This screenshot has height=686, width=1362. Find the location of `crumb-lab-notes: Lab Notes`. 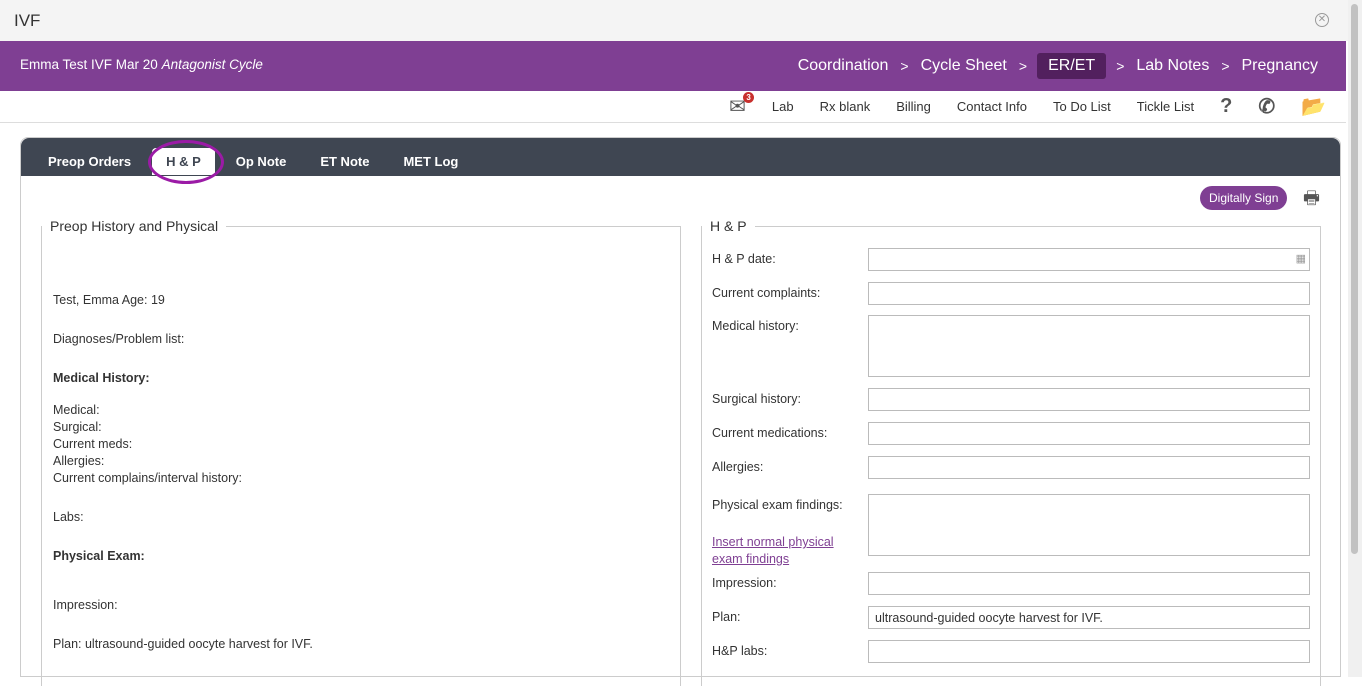

crumb-lab-notes: Lab Notes is located at coordinates (1172, 66).